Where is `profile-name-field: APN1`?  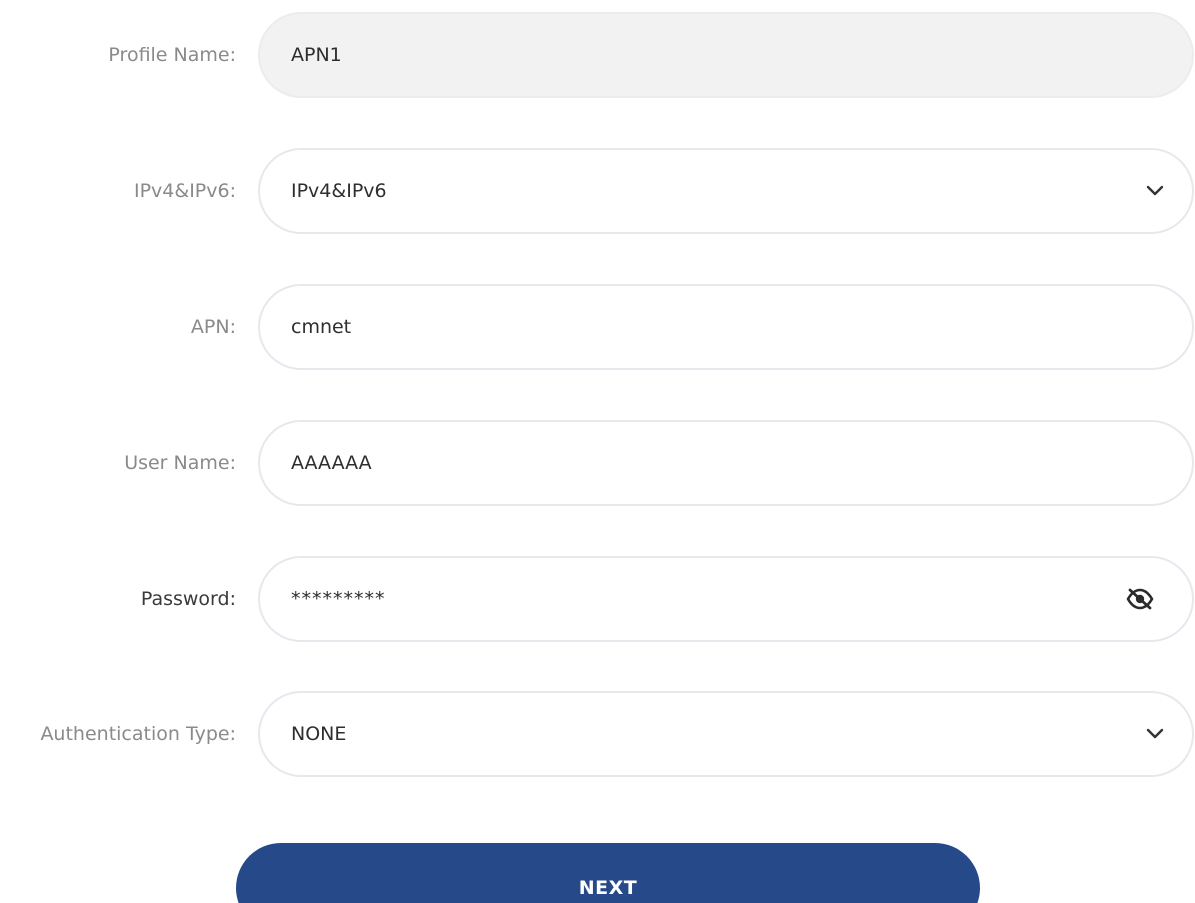 profile-name-field: APN1 is located at coordinates (726, 55).